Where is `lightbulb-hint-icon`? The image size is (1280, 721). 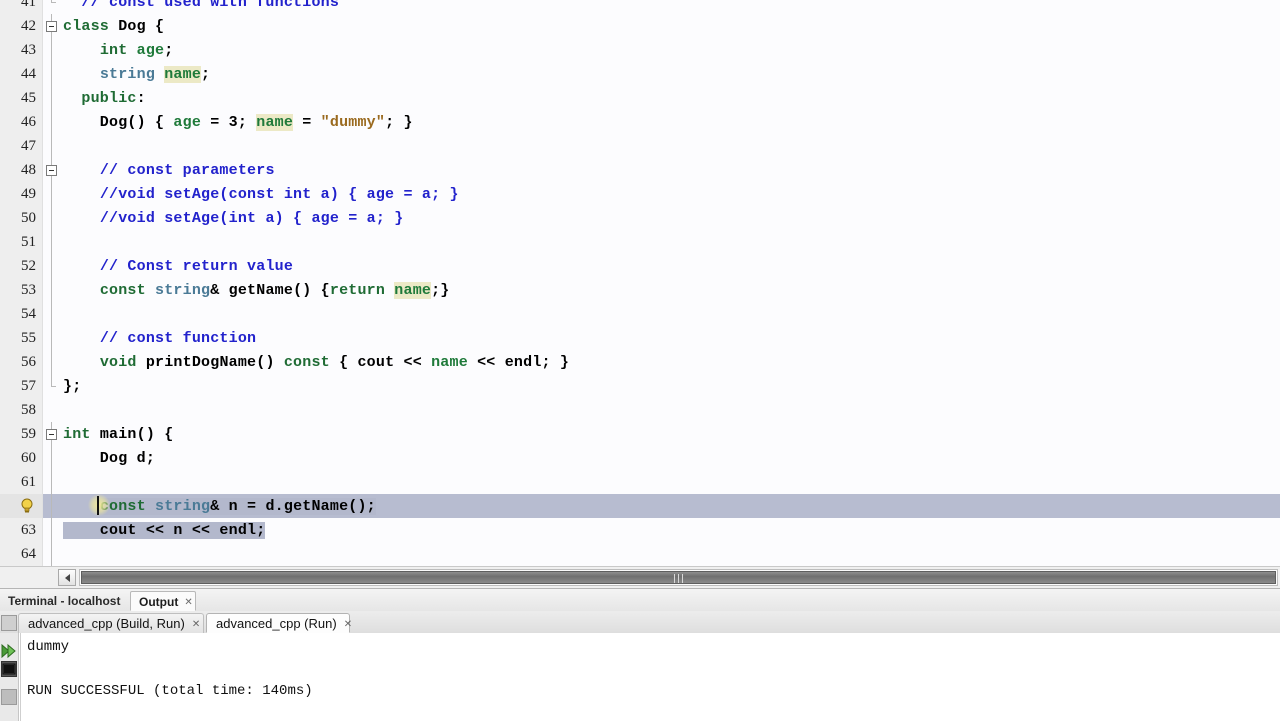 lightbulb-hint-icon is located at coordinates (27, 506).